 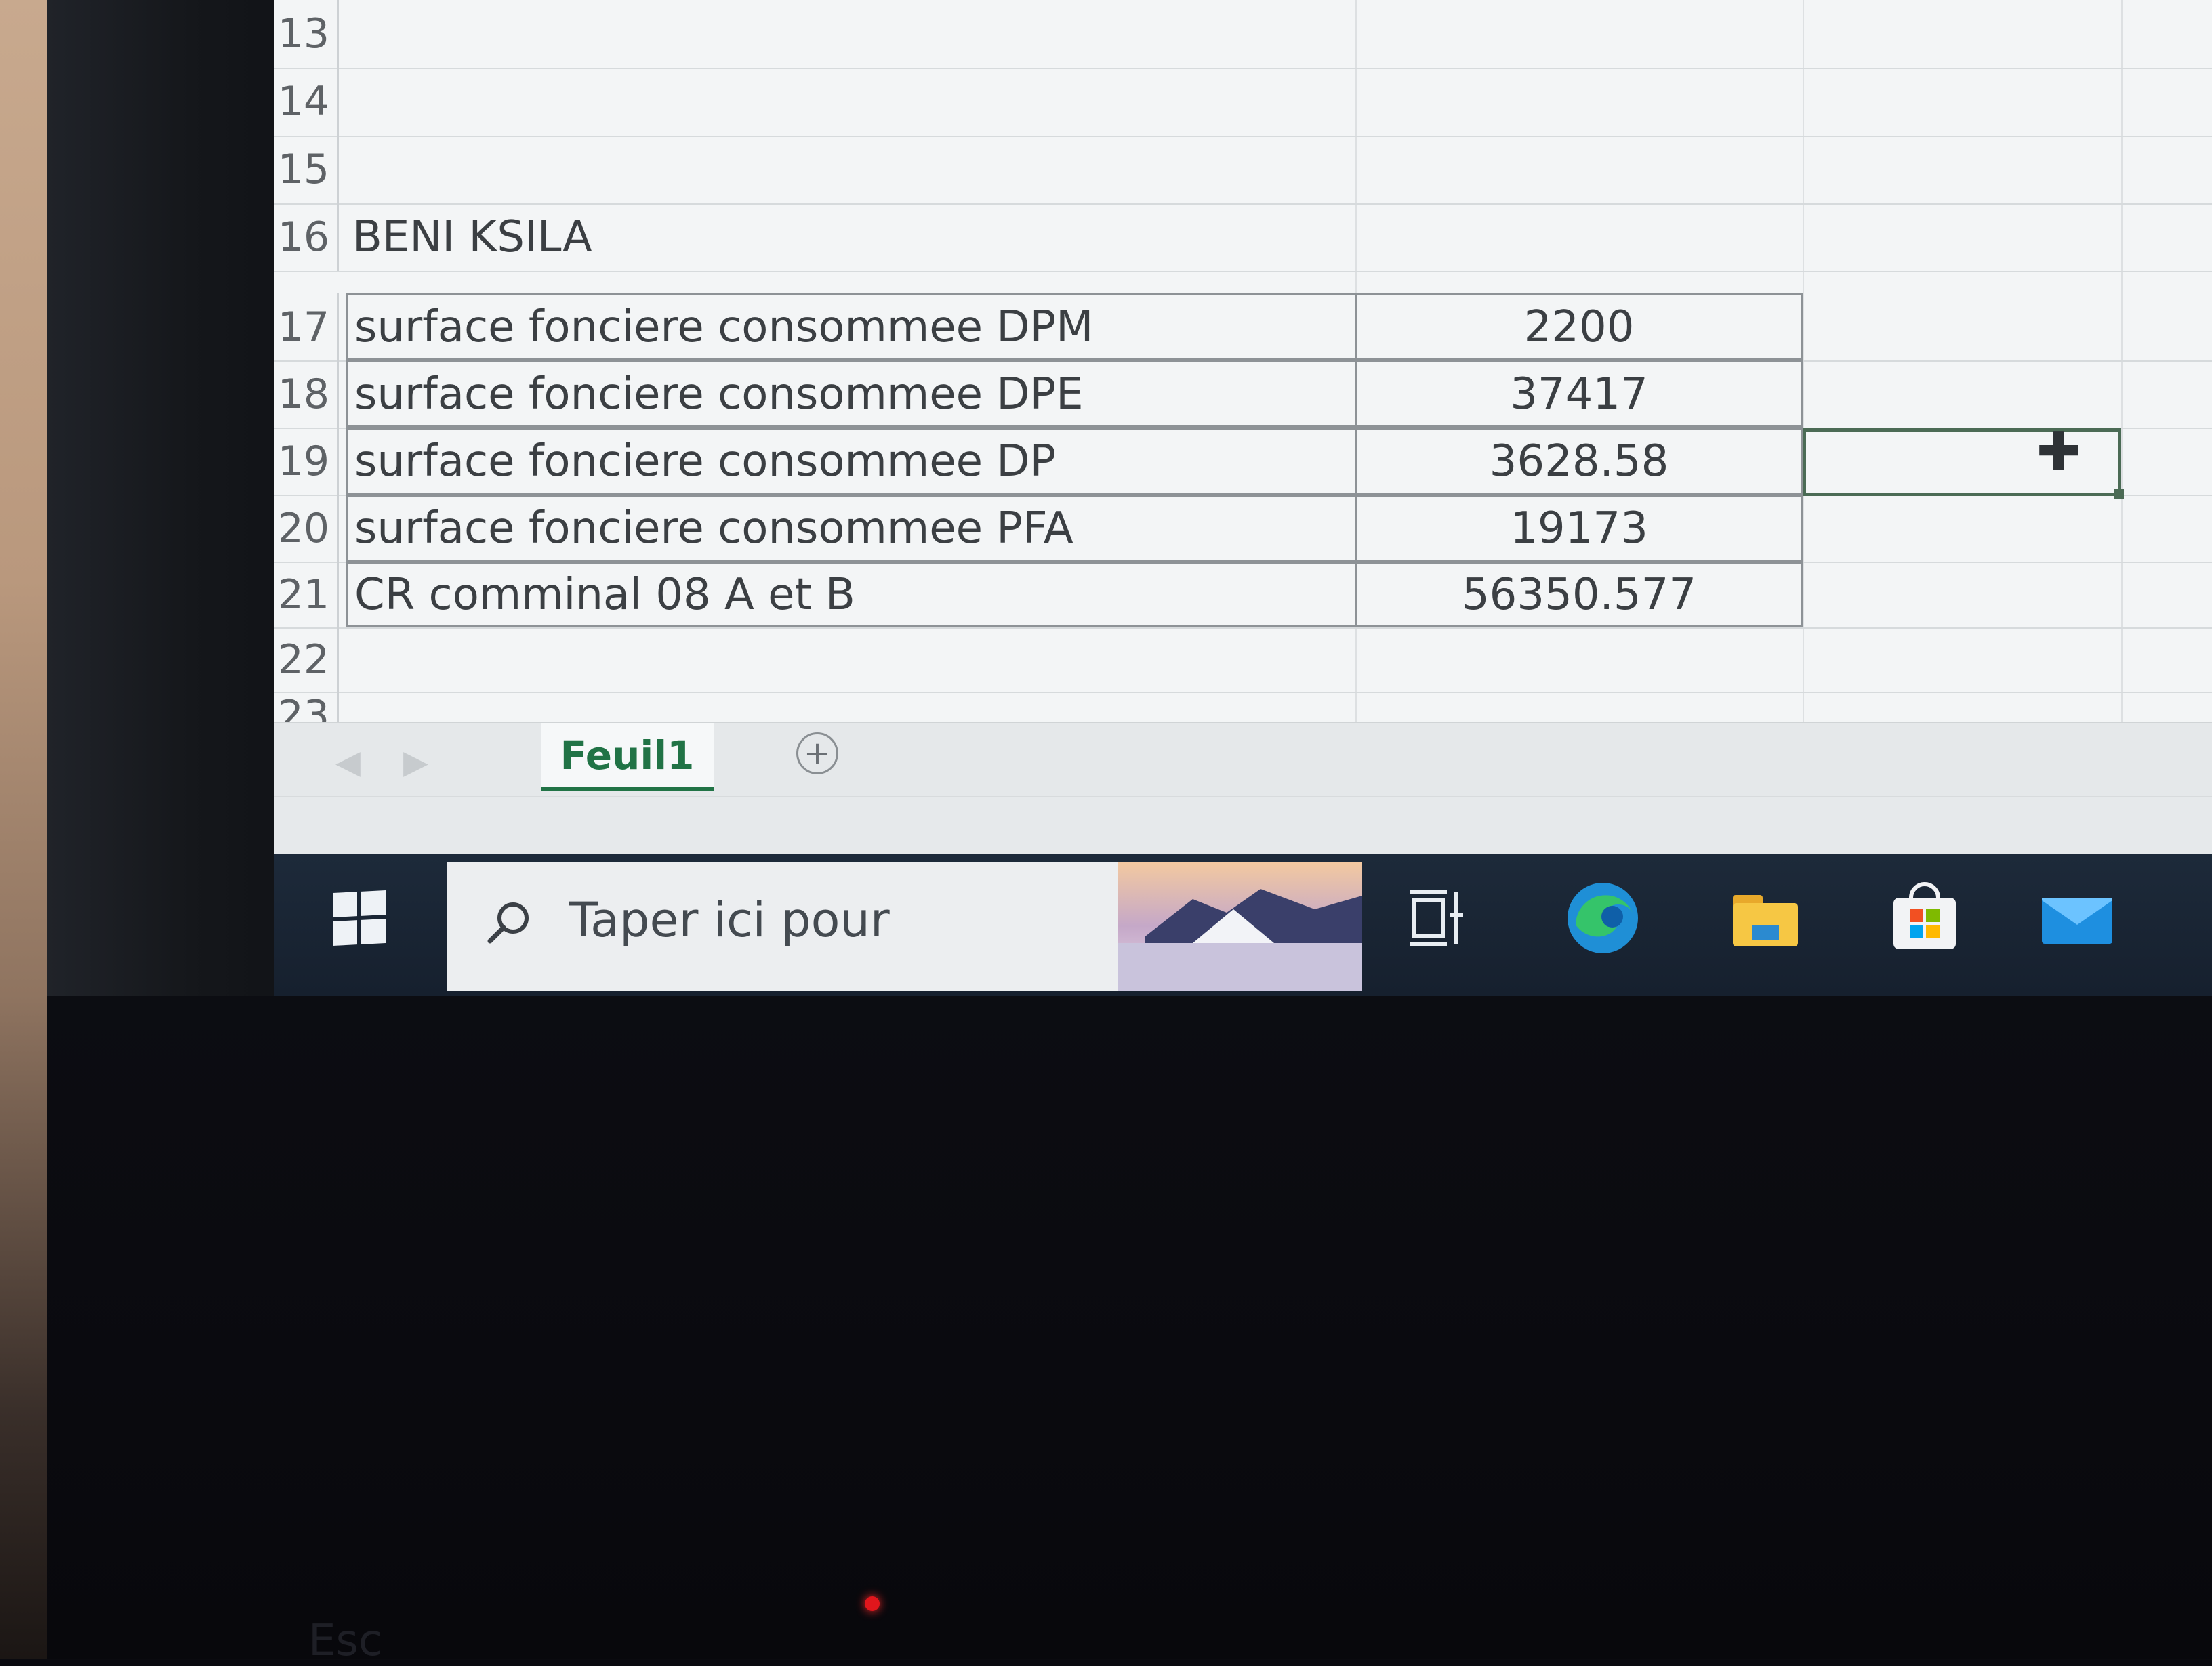 I want to click on search-placeholder: Taper ici pour, so click(x=730, y=920).